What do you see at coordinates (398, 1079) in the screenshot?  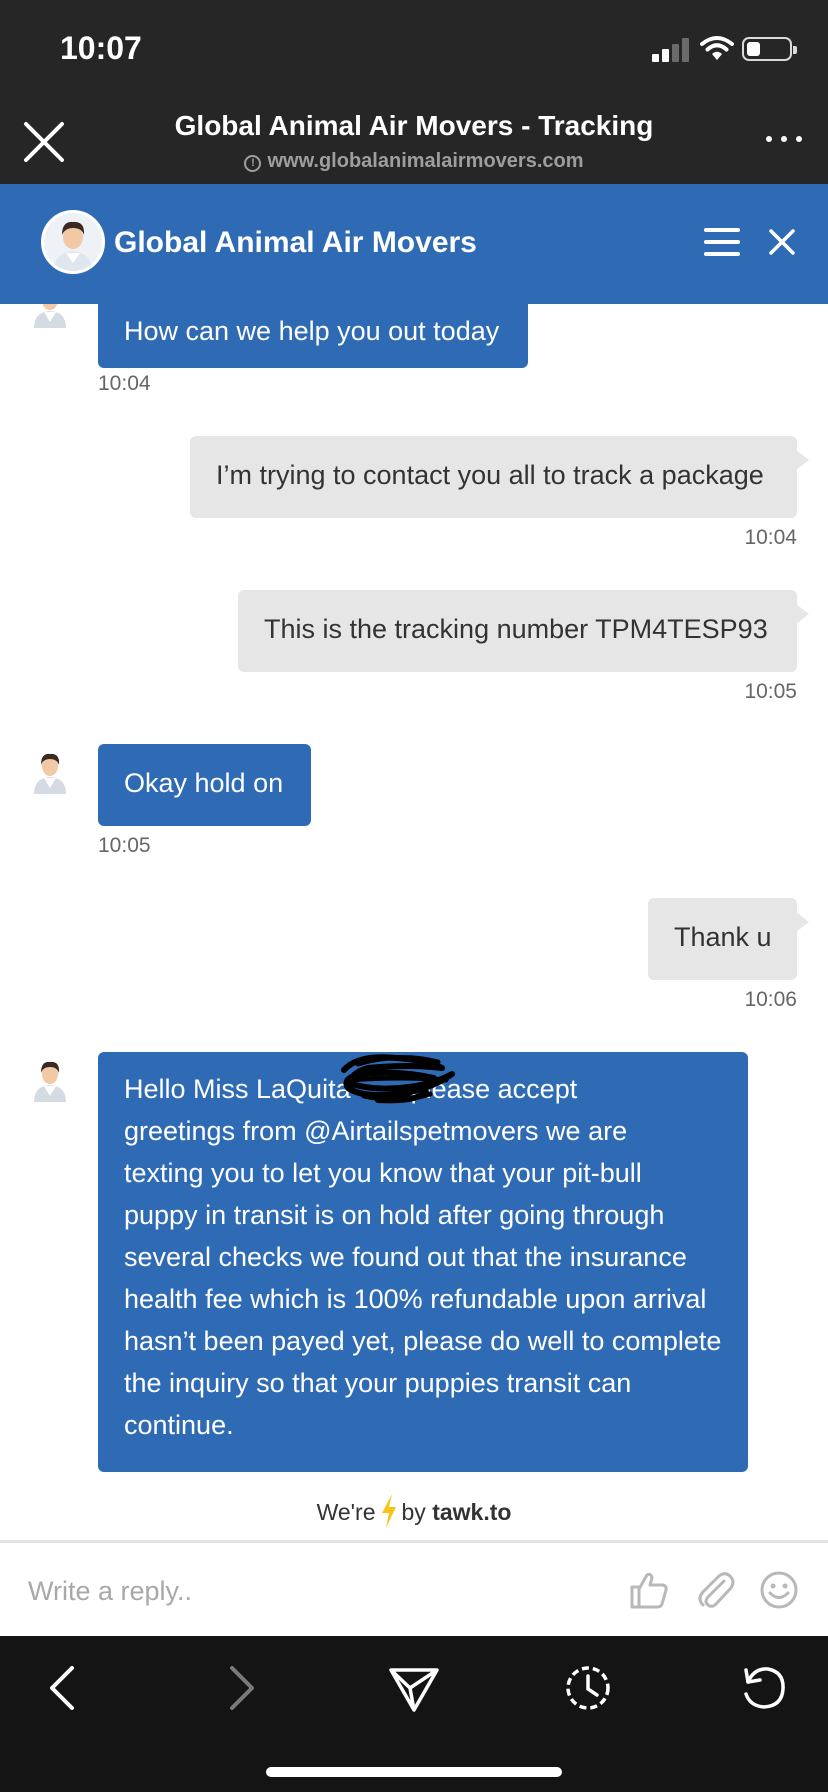 I see `redaction-scribble` at bounding box center [398, 1079].